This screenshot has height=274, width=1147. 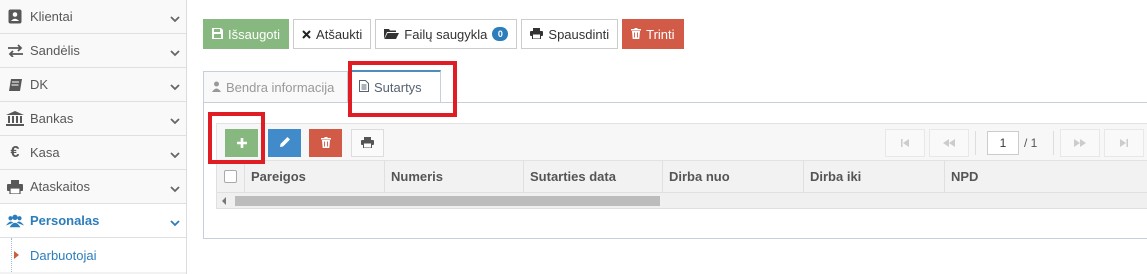 I want to click on users-icon, so click(x=15, y=221).